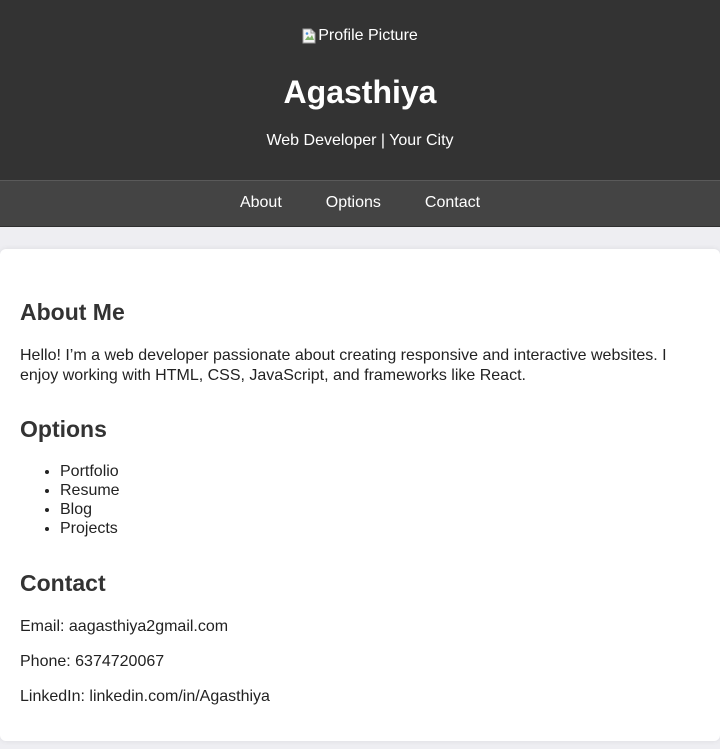  I want to click on options-item-resume: Resume, so click(90, 490).